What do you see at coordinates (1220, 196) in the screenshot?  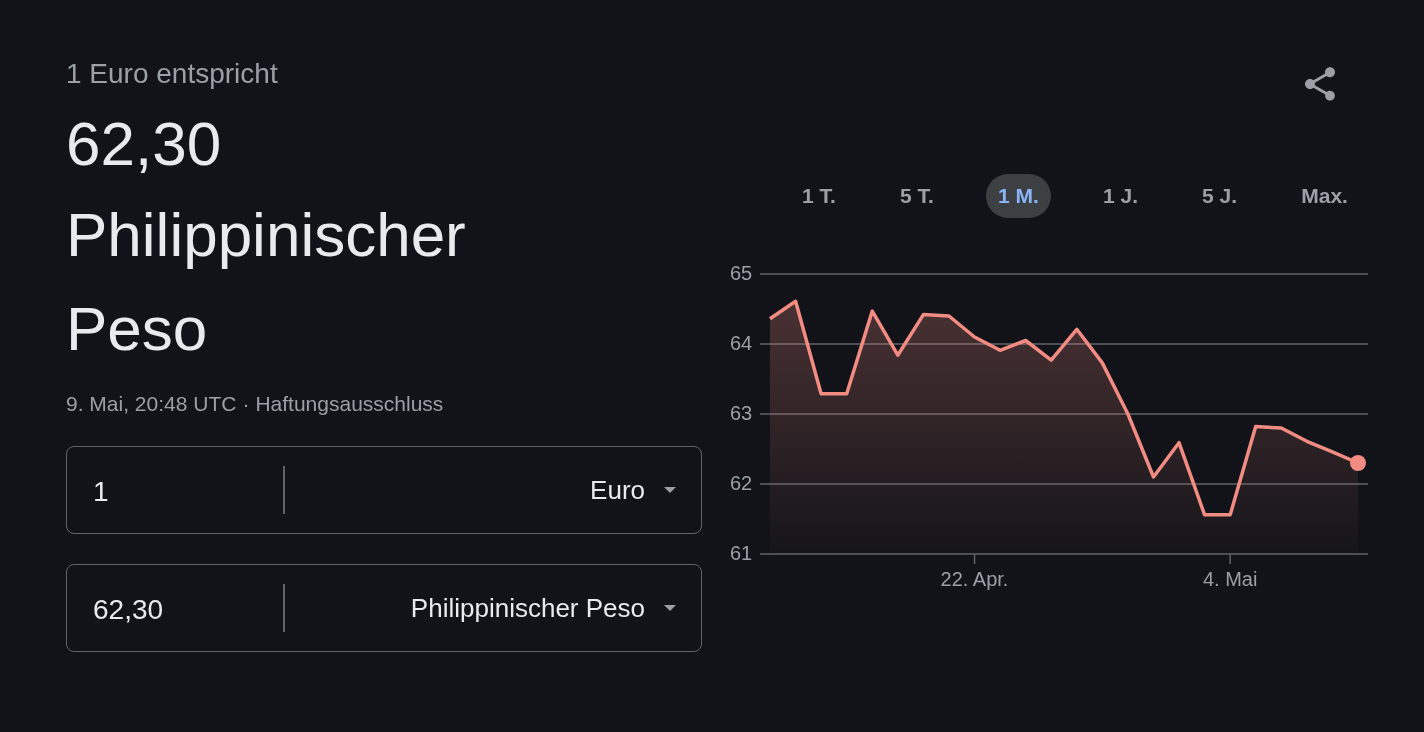 I see `period-tab: 5 J.` at bounding box center [1220, 196].